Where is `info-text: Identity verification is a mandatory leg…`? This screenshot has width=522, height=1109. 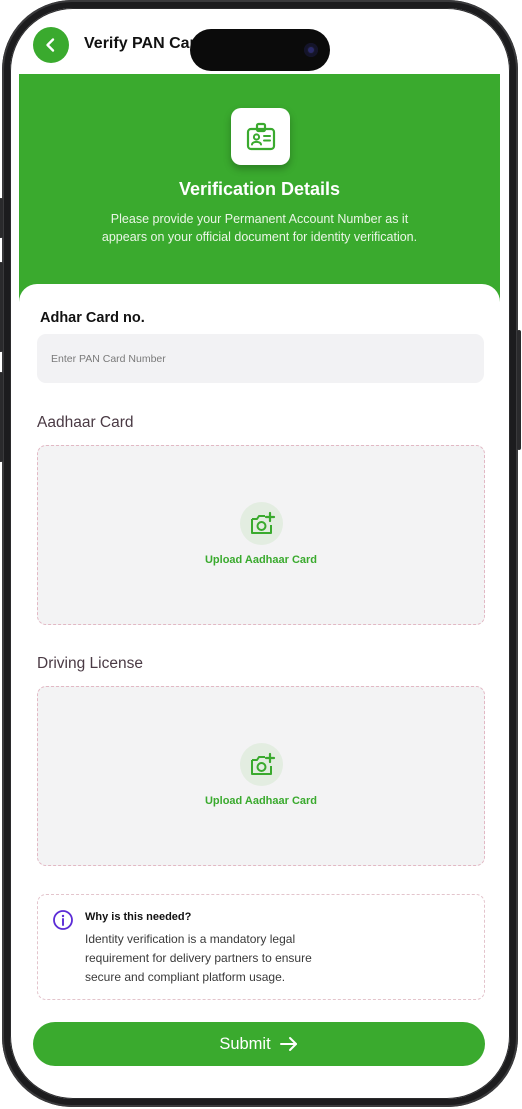 info-text: Identity verification is a mandatory leg… is located at coordinates (198, 958).